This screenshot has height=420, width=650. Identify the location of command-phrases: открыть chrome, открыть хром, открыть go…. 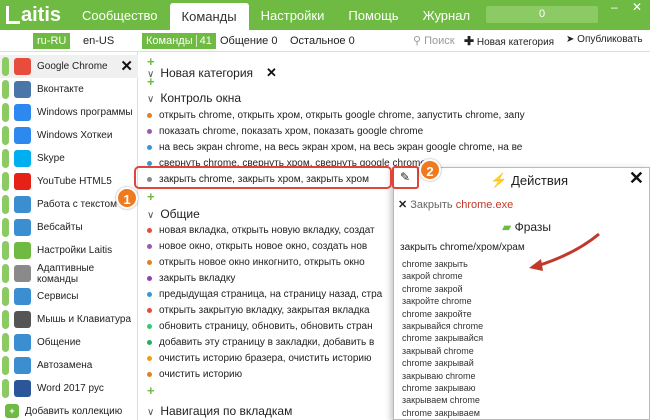
(342, 115).